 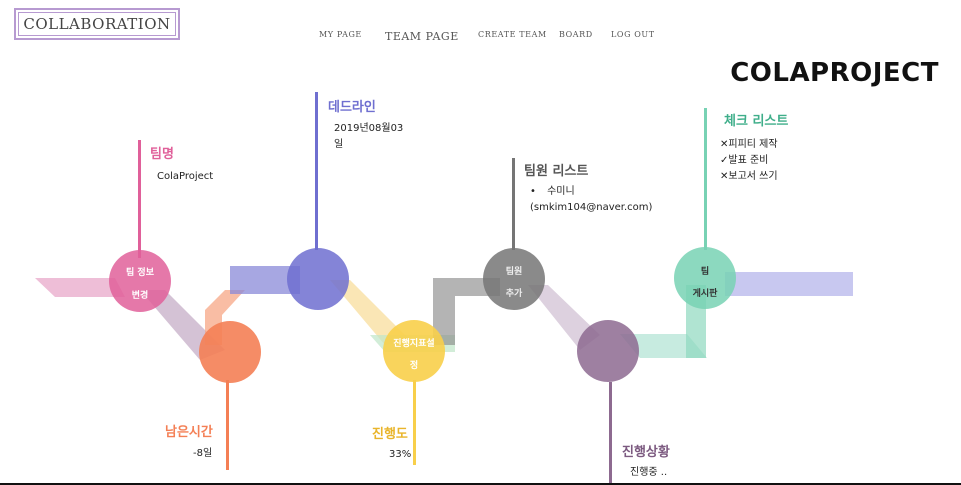 What do you see at coordinates (646, 452) in the screenshot?
I see `status-title: 진행상황` at bounding box center [646, 452].